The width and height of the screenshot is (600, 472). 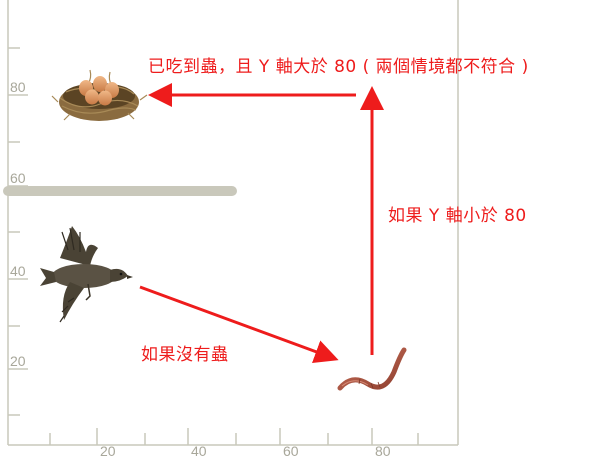 What do you see at coordinates (18, 178) in the screenshot?
I see `y-tick-label: 60` at bounding box center [18, 178].